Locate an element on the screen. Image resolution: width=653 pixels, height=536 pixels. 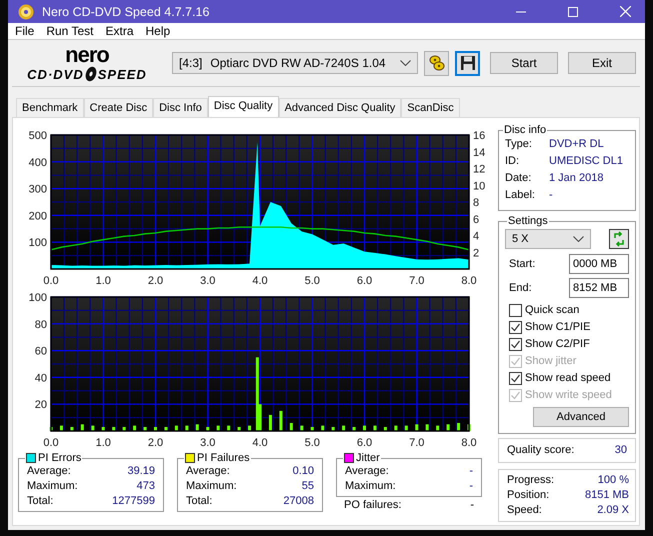
axis-label: 80 is located at coordinates (40, 324).